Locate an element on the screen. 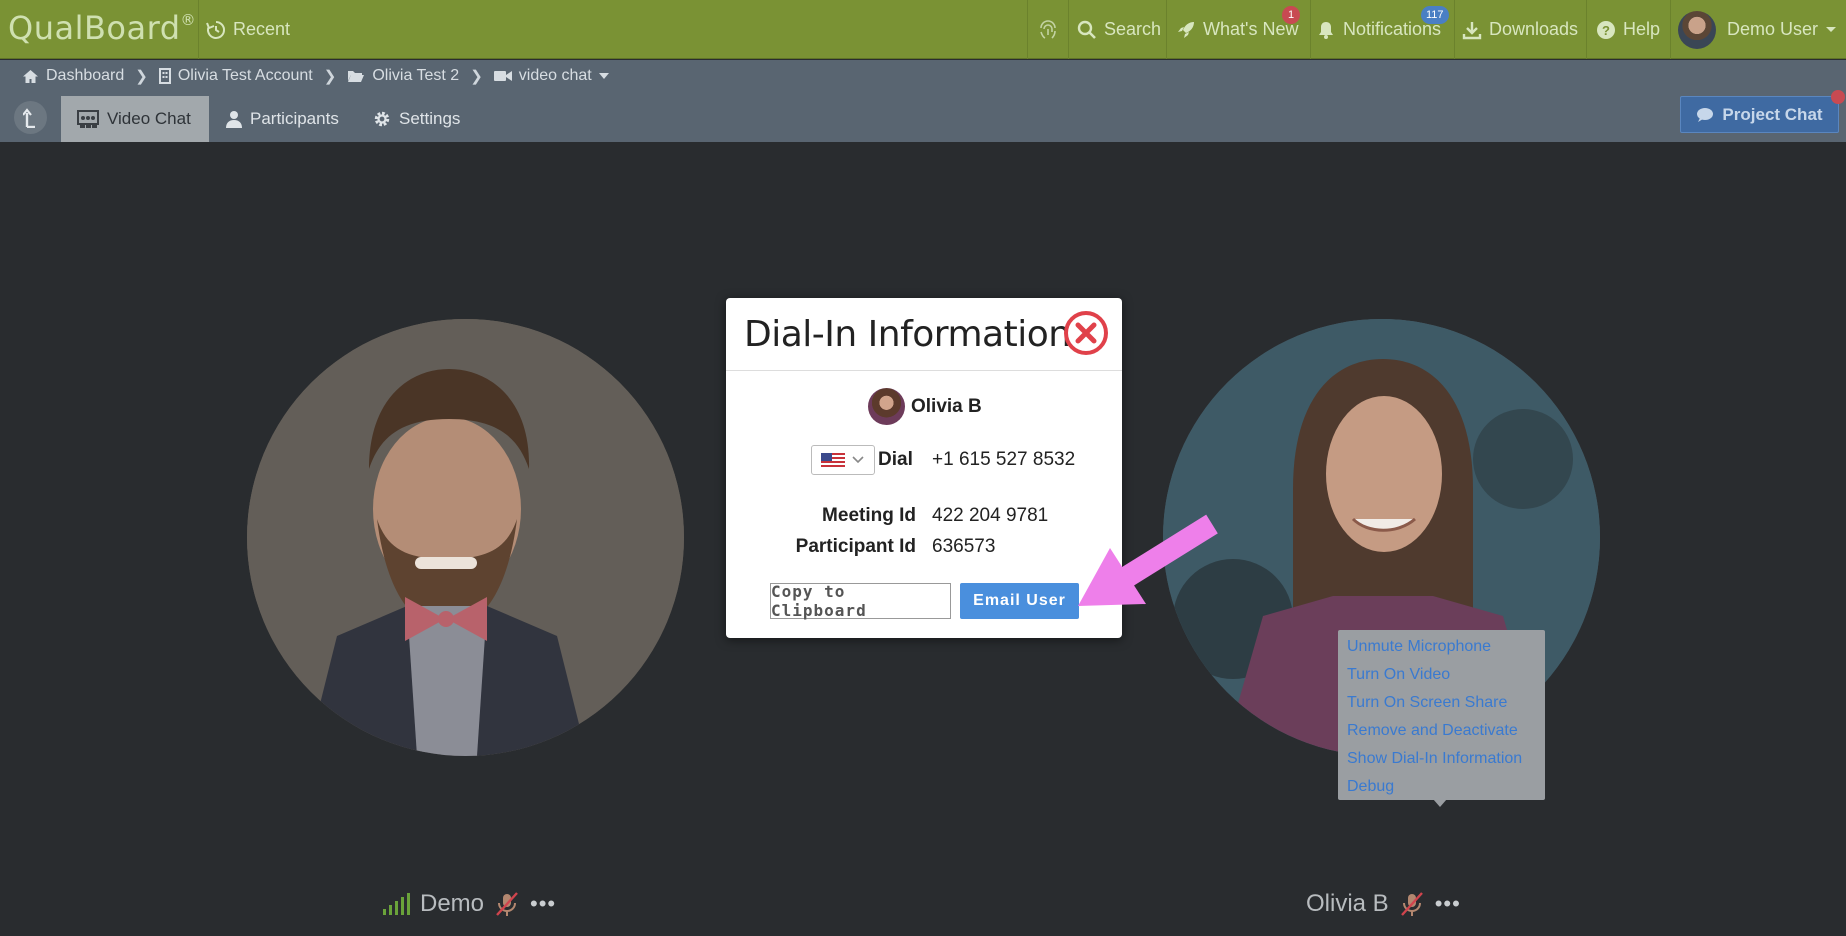  participant-label-demo: Demo ••• is located at coordinates (469, 904).